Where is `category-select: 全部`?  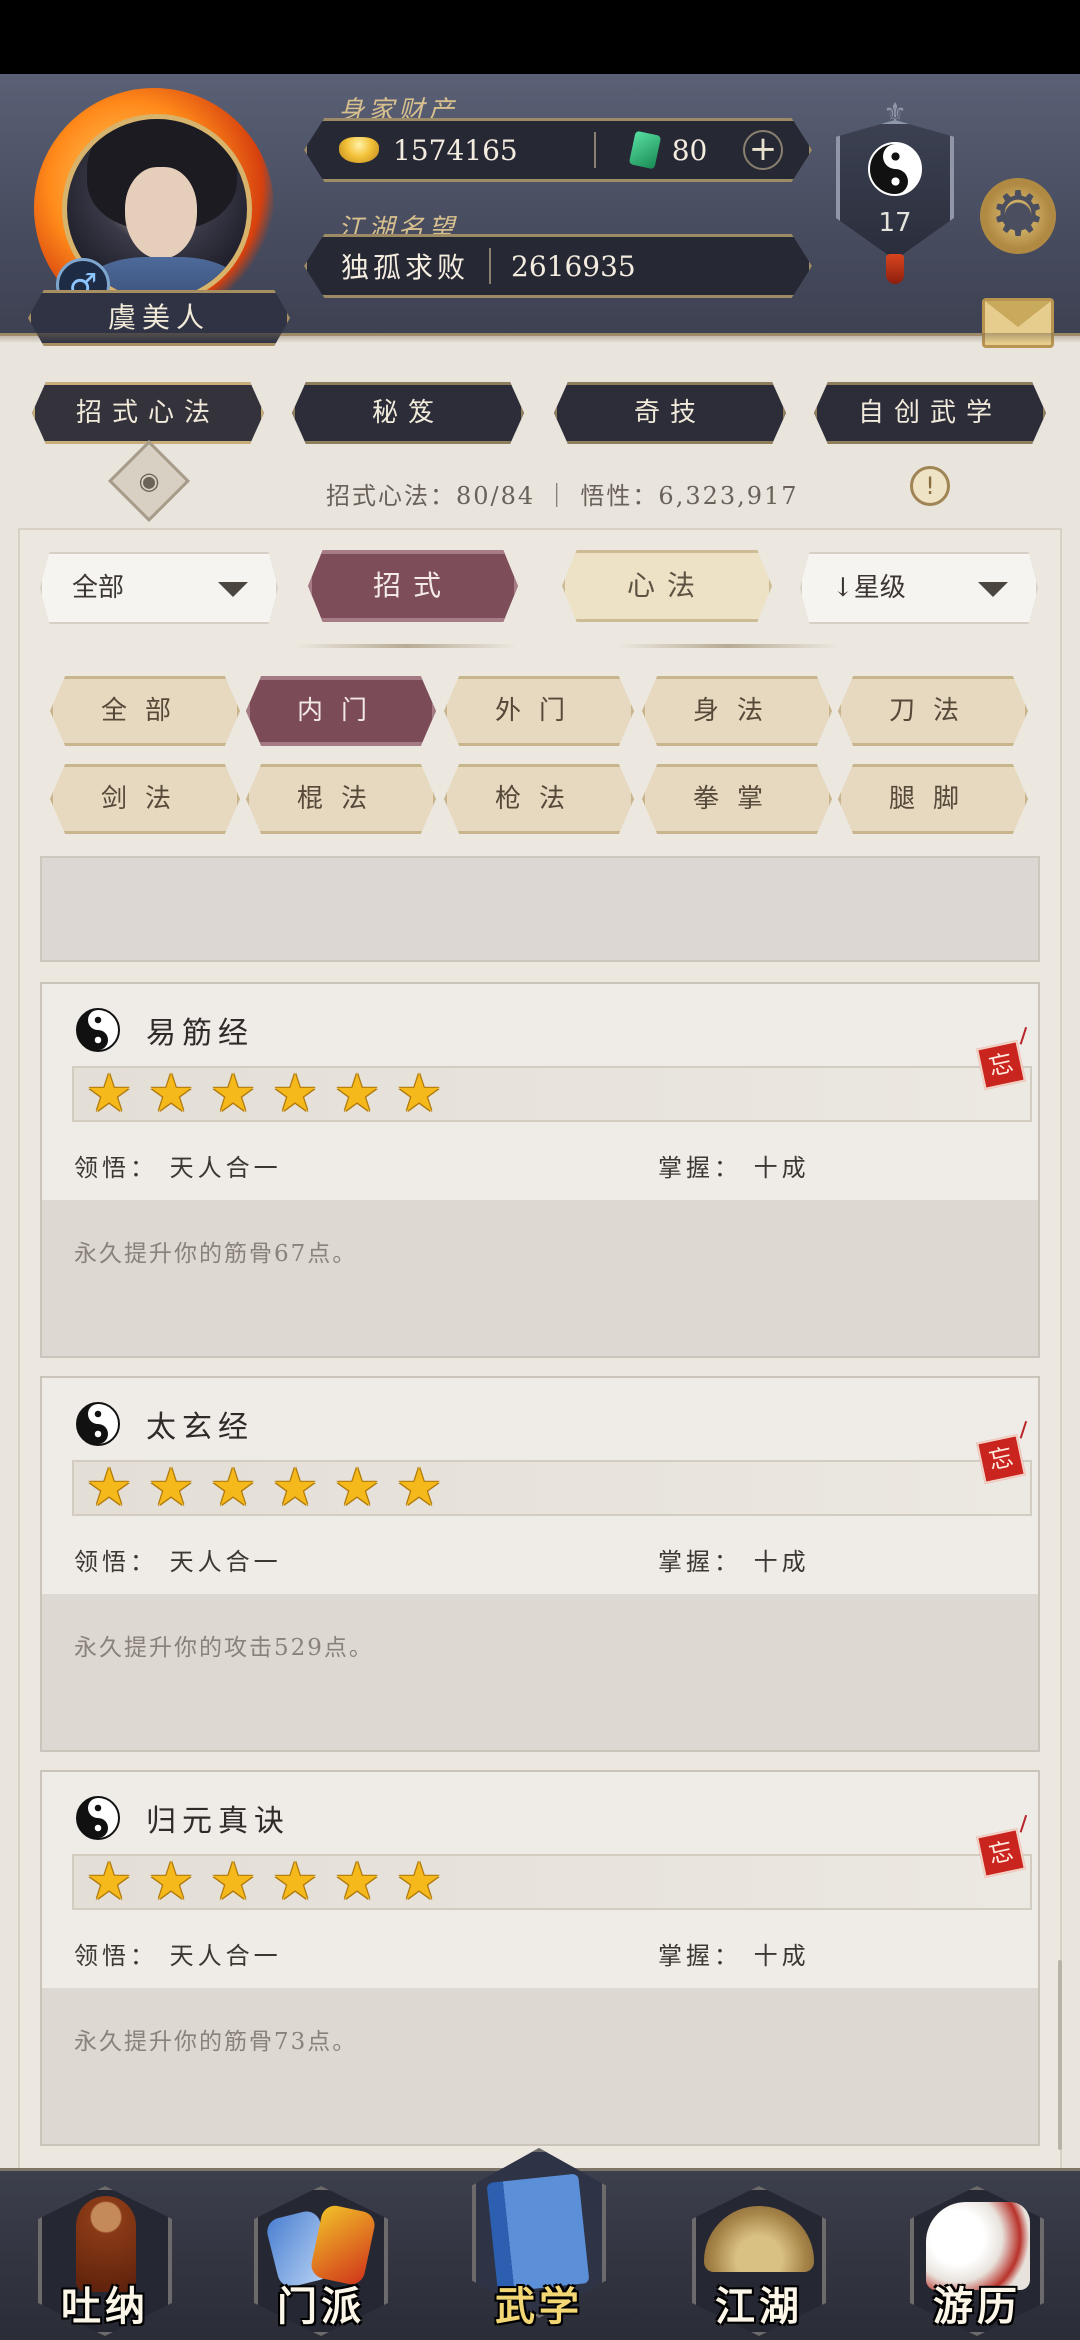
category-select: 全部 is located at coordinates (159, 588).